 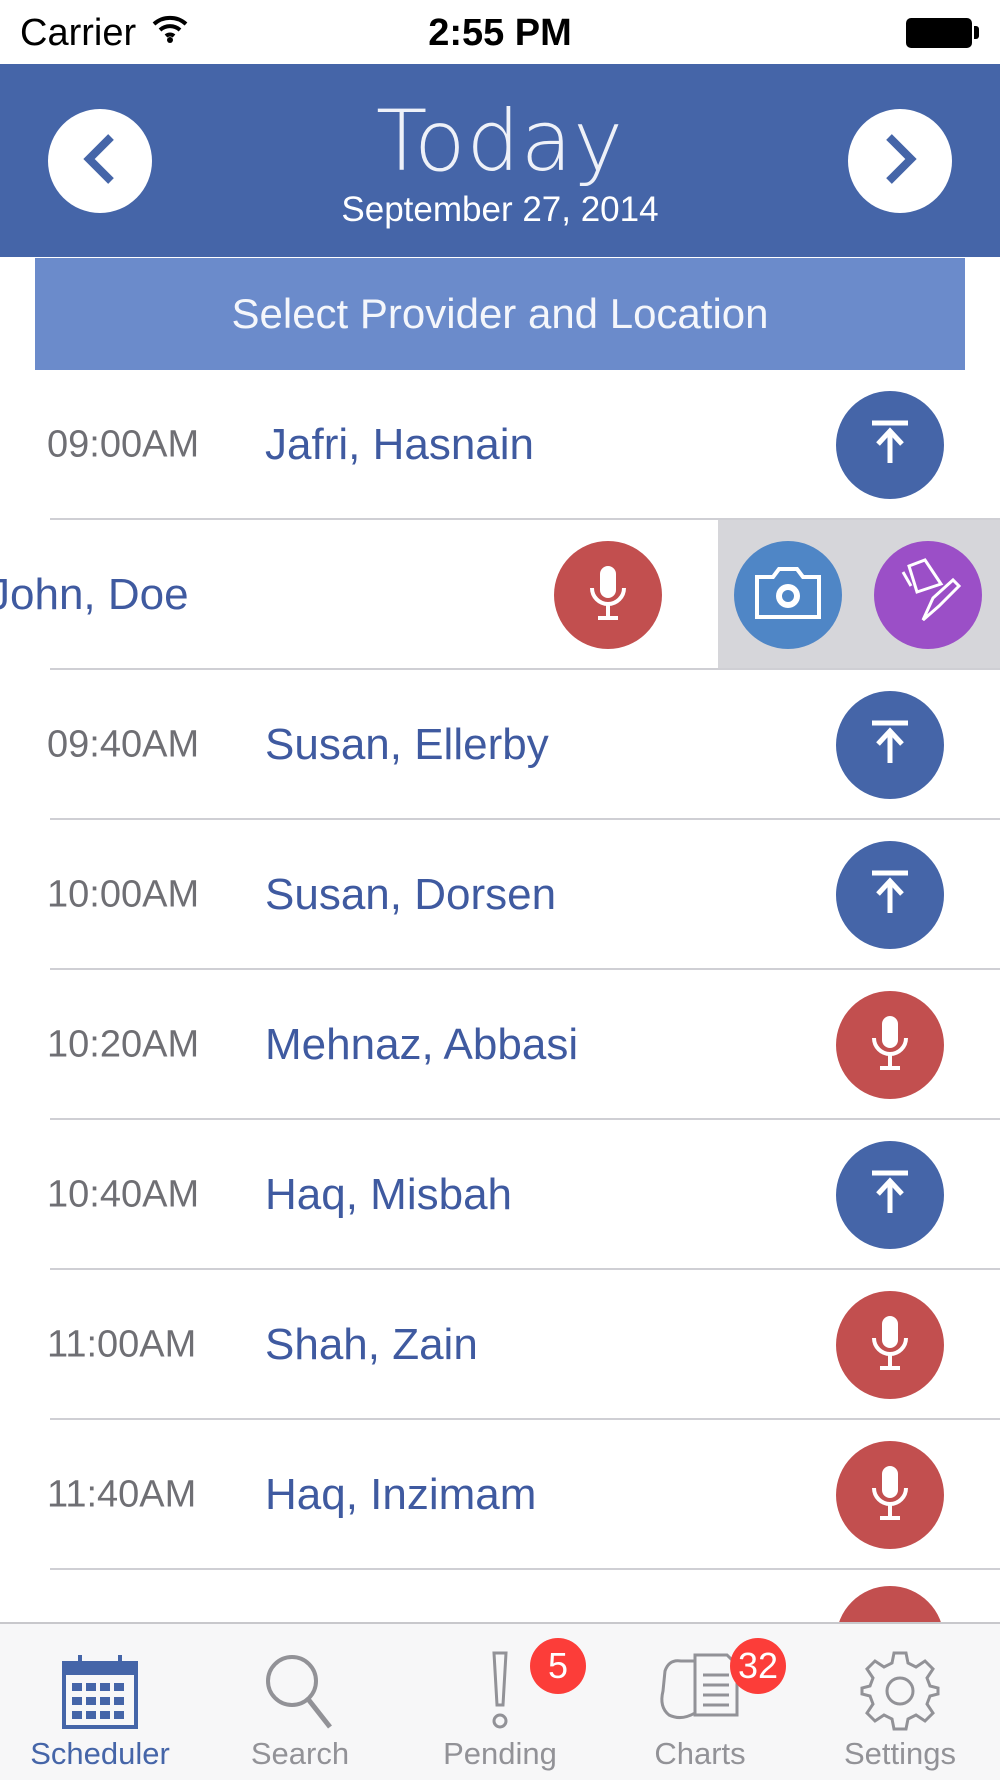 I want to click on tab-label: Search, so click(x=300, y=1753).